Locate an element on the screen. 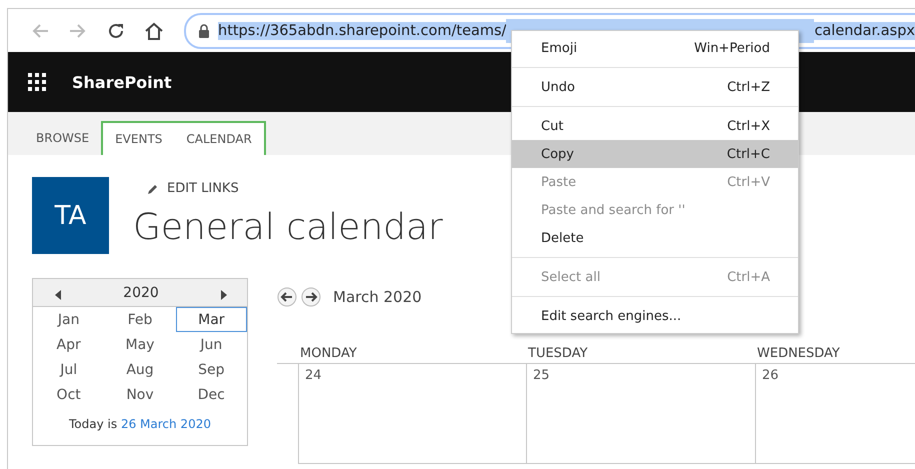  day-header: MONDAY is located at coordinates (412, 352).